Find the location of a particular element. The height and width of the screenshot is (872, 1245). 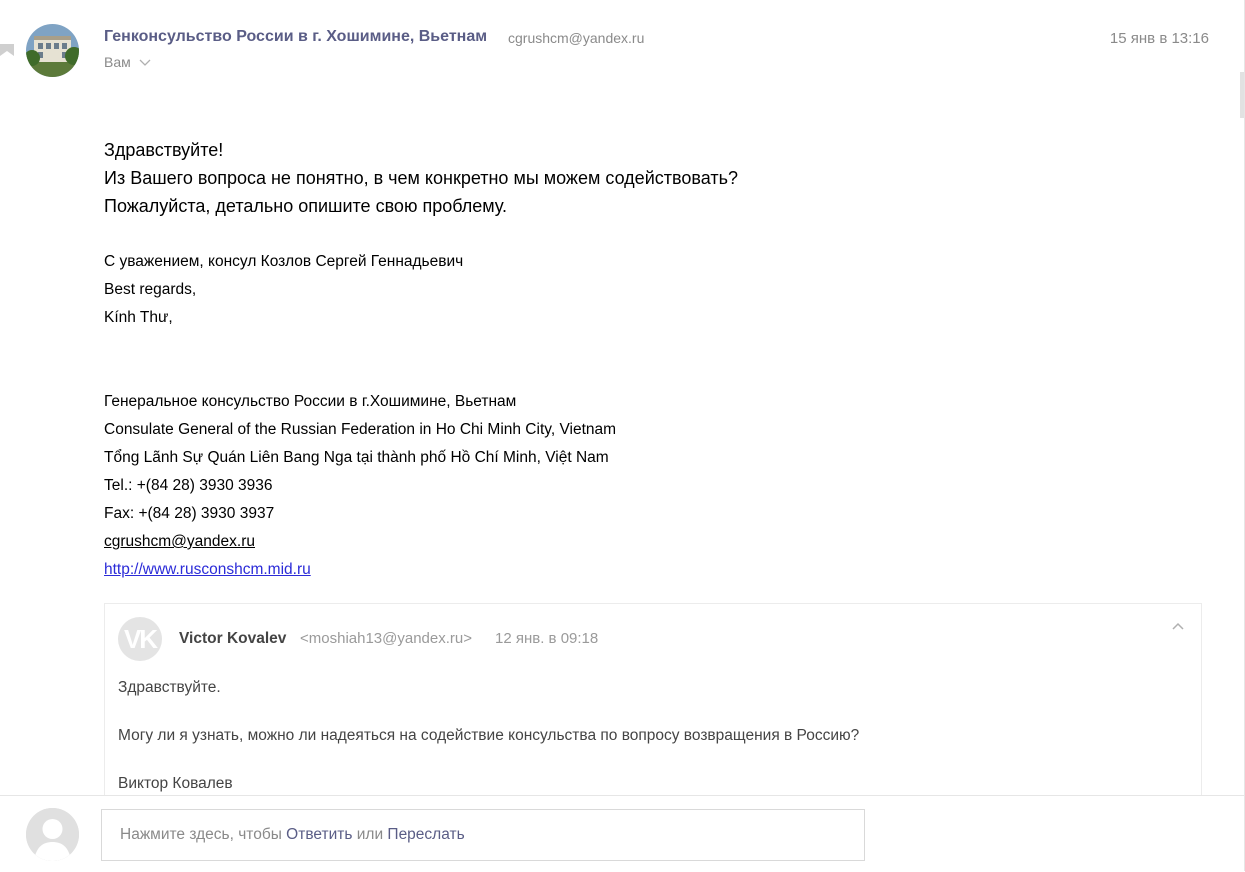

chevron-down-icon is located at coordinates (145, 62).